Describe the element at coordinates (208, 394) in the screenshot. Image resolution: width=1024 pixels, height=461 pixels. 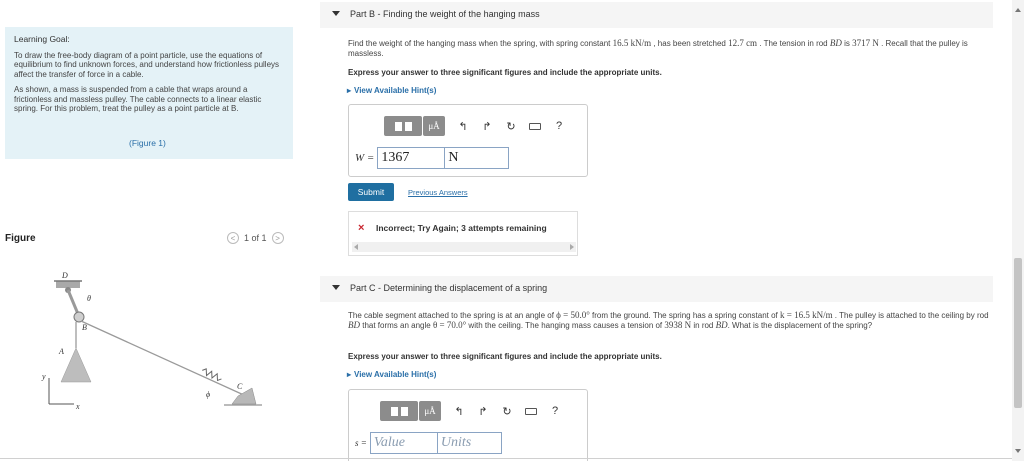
I see `label-phi: ϕ` at that location.